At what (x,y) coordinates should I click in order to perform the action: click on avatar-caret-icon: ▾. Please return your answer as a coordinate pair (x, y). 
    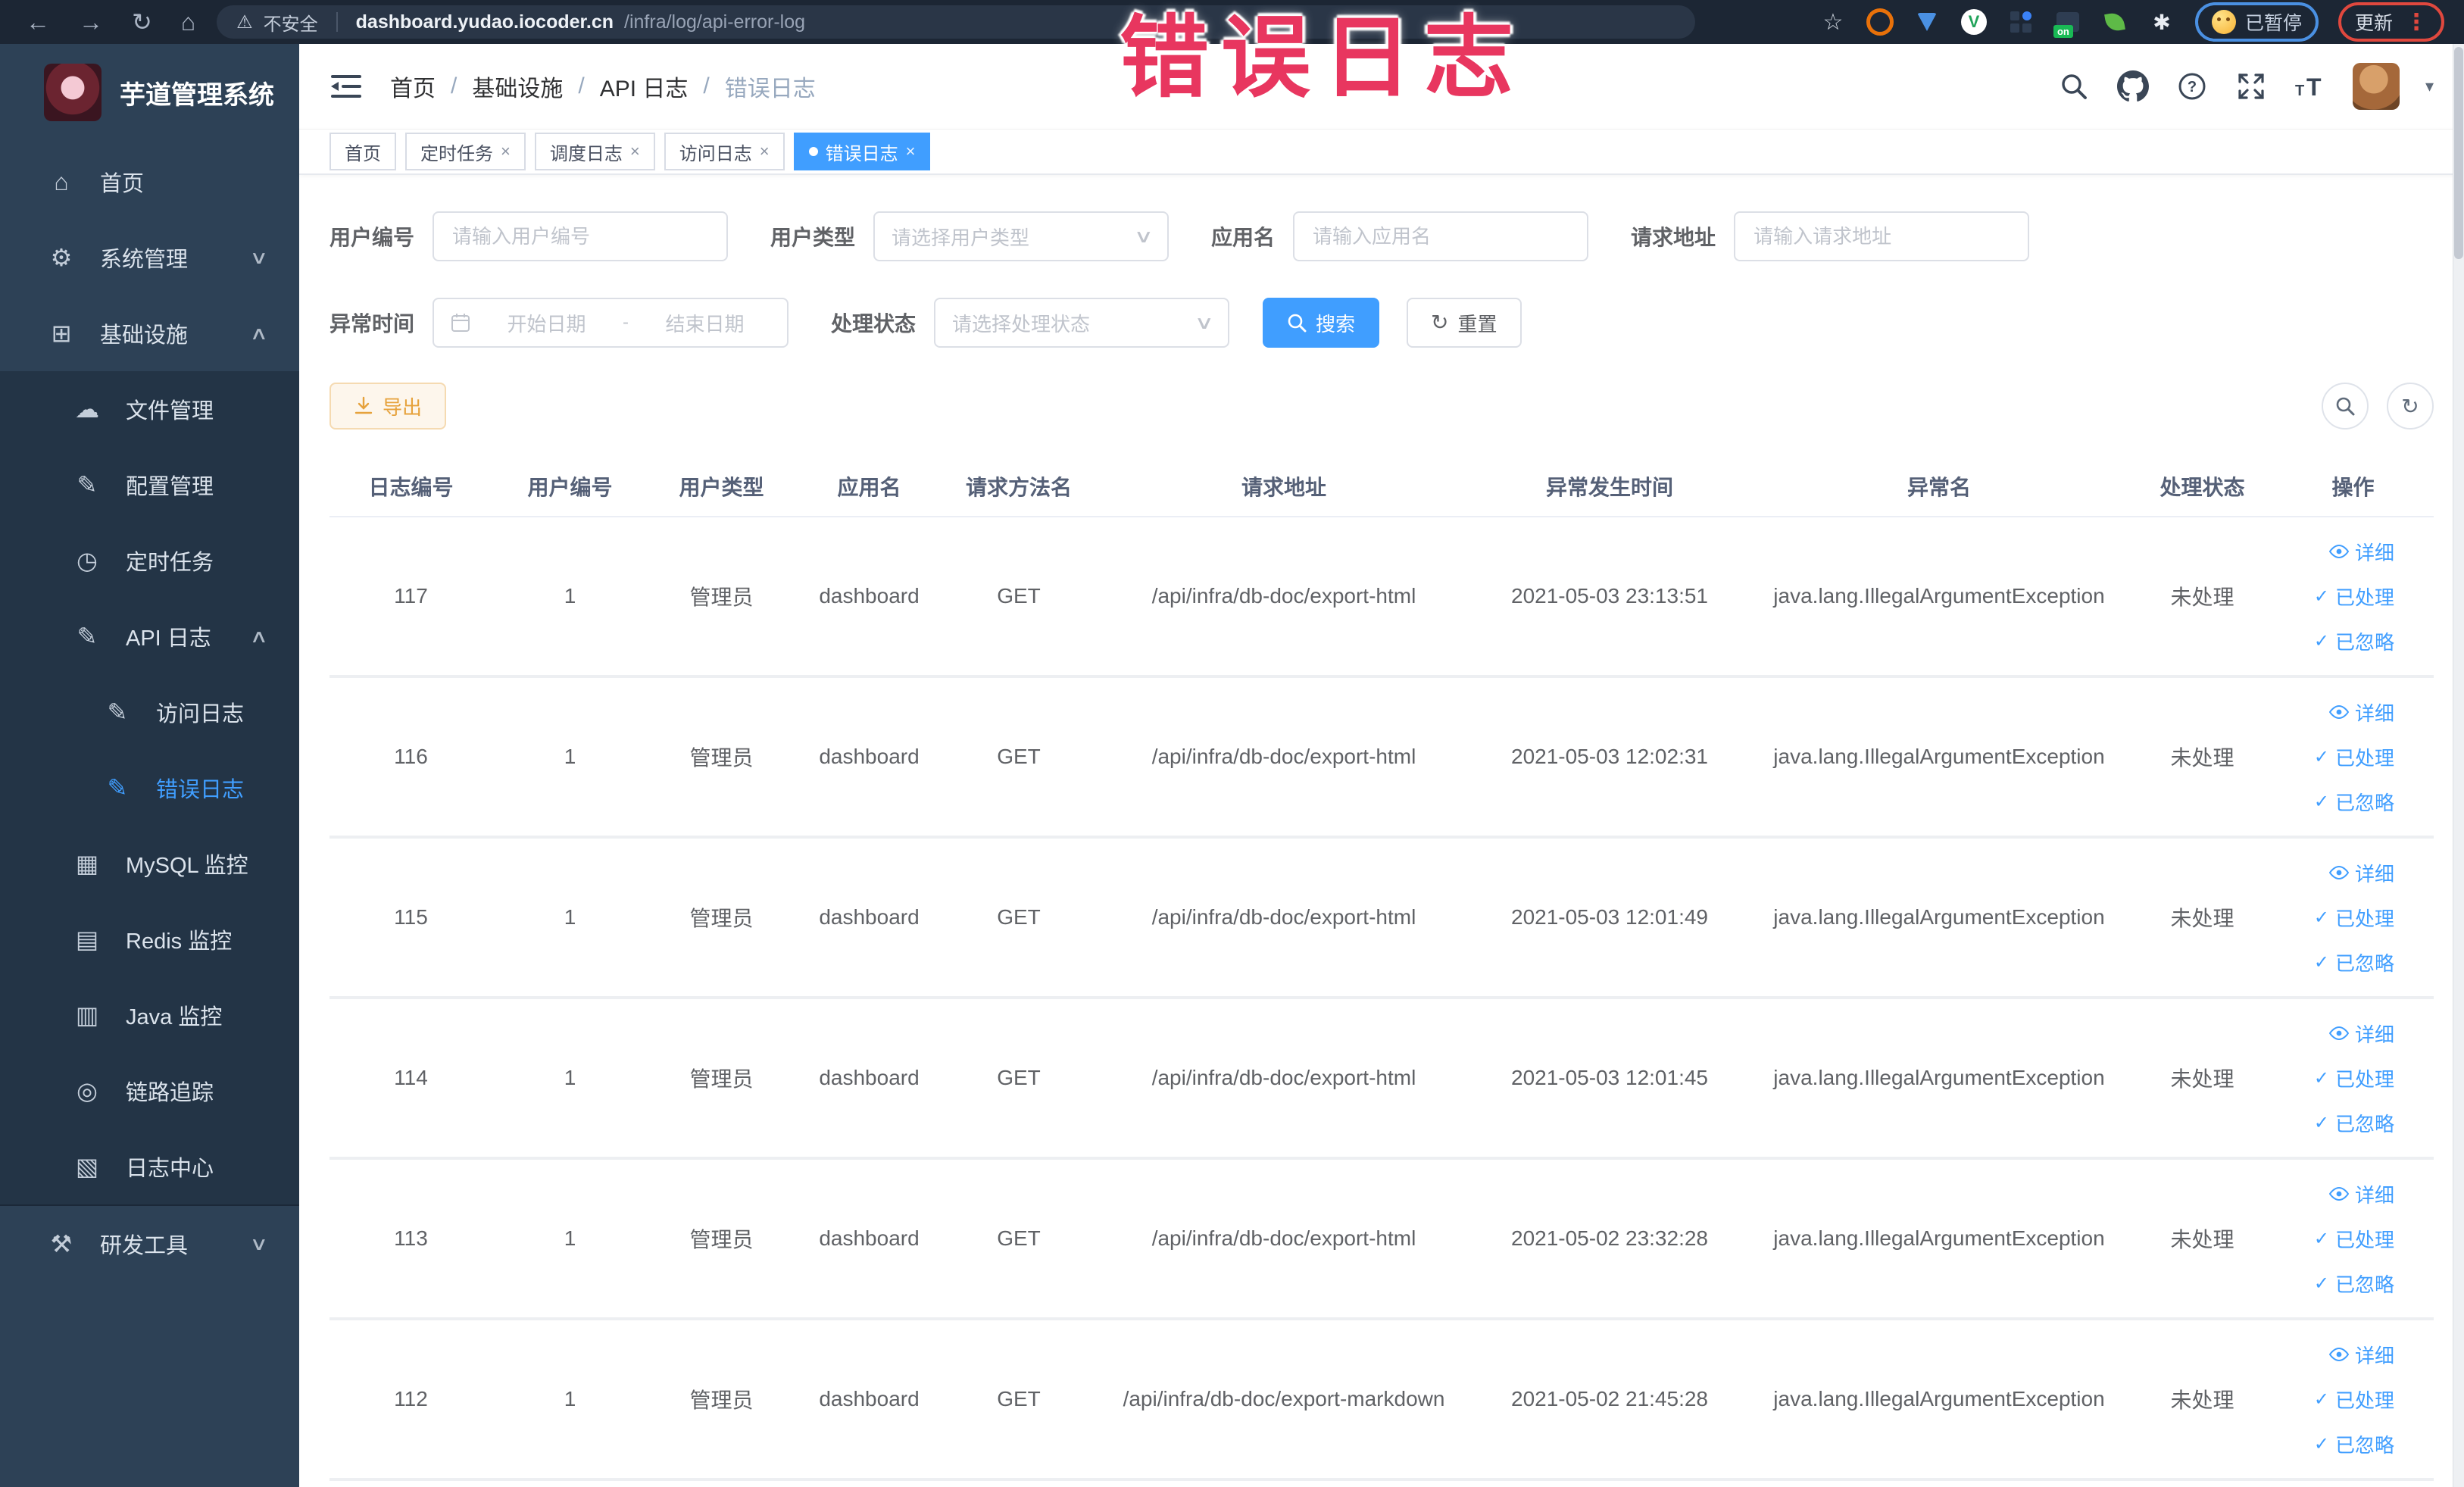
    Looking at the image, I should click on (2429, 86).